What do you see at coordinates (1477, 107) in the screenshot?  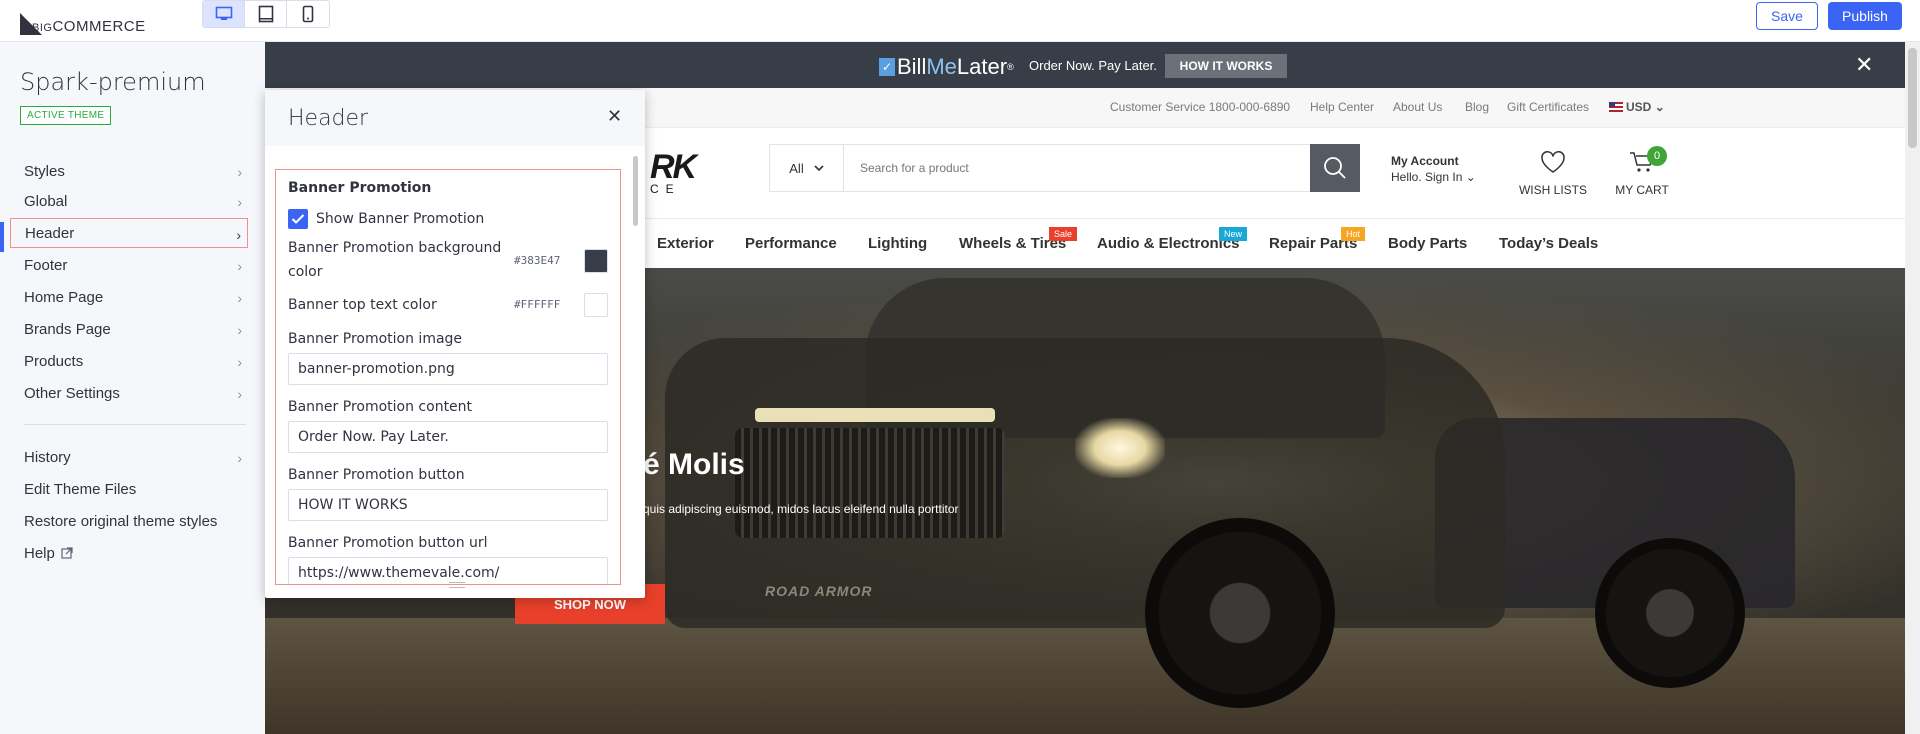 I see `blog-link: Blog` at bounding box center [1477, 107].